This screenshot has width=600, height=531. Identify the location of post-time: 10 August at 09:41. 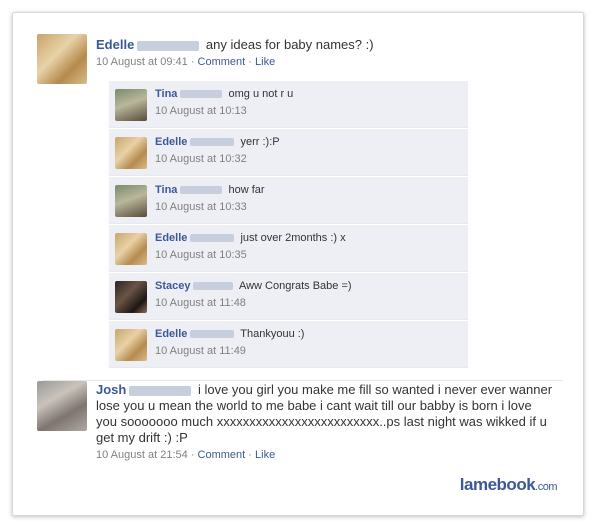
(142, 62).